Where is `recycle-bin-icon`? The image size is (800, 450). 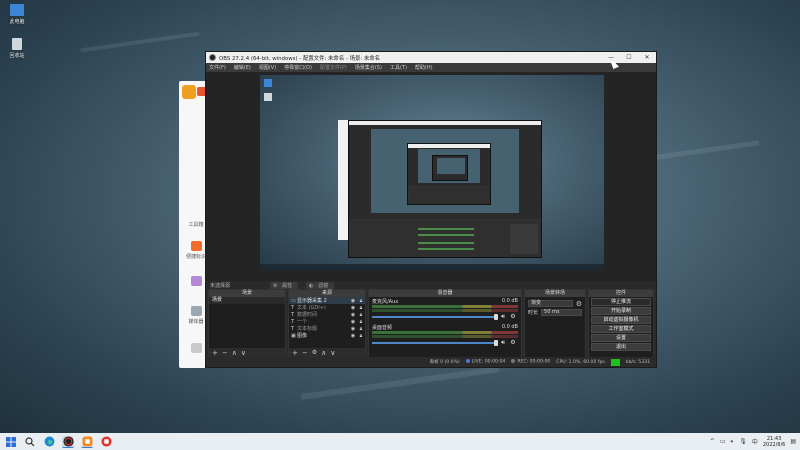
recycle-bin-icon is located at coordinates (17, 44).